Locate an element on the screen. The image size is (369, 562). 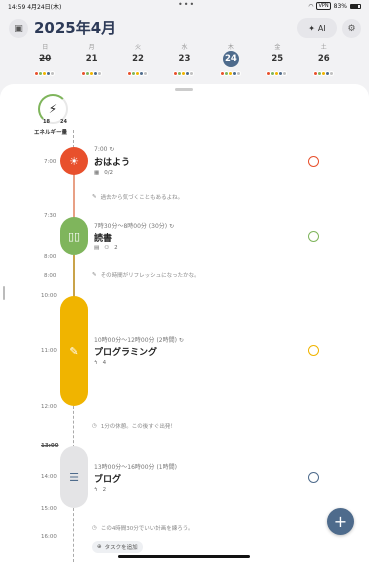
battery-percent: 83% is located at coordinates (340, 6).